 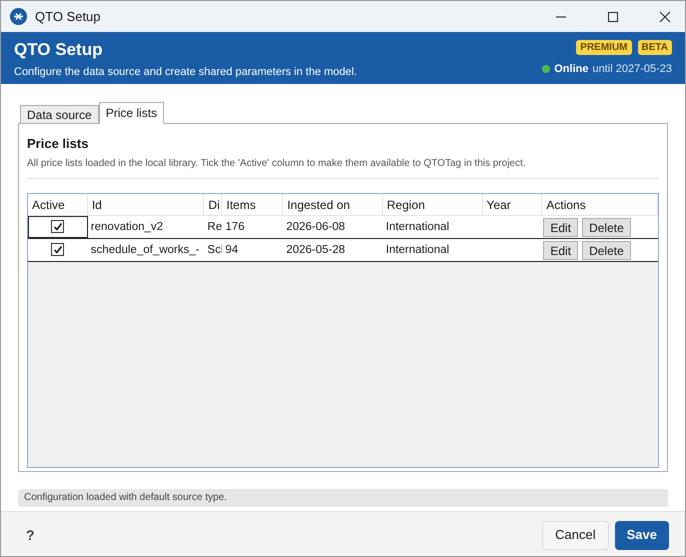 I want to click on table-cell: 2026-05-28, so click(x=316, y=250).